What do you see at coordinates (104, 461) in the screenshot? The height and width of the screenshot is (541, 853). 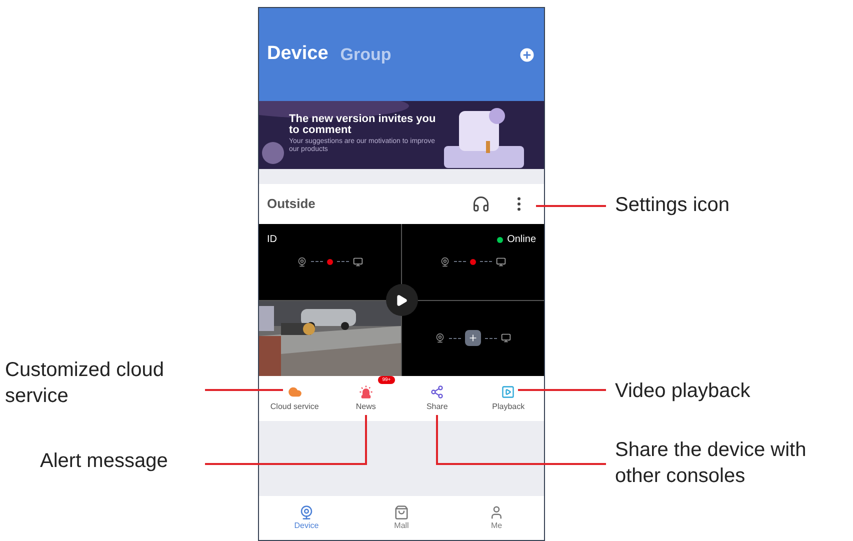 I see `callout-label: Alert message` at bounding box center [104, 461].